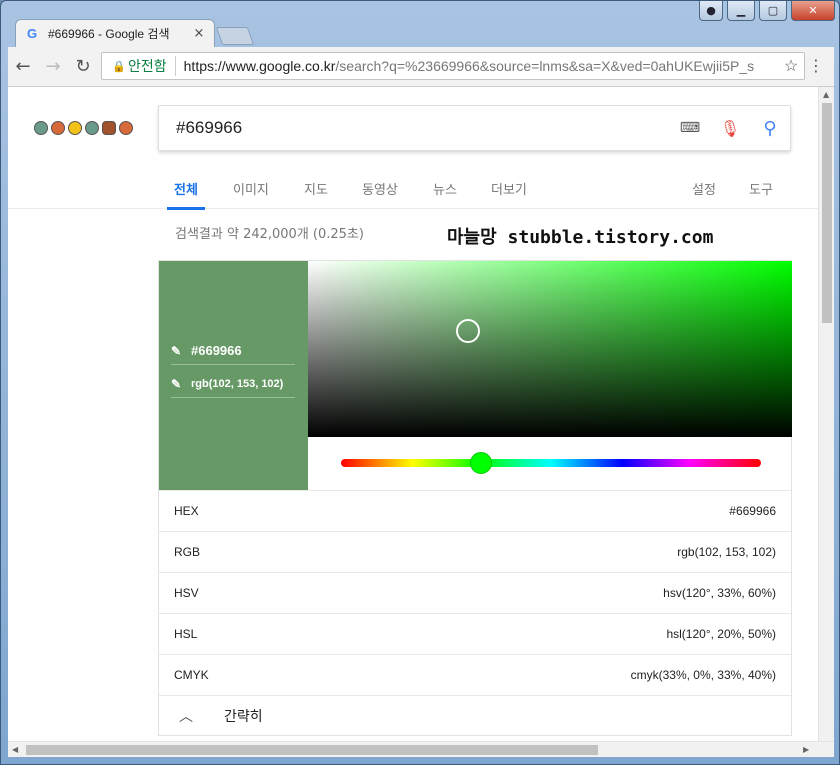 The image size is (840, 765). I want to click on scroll-up-arrow-icon: ▲, so click(826, 94).